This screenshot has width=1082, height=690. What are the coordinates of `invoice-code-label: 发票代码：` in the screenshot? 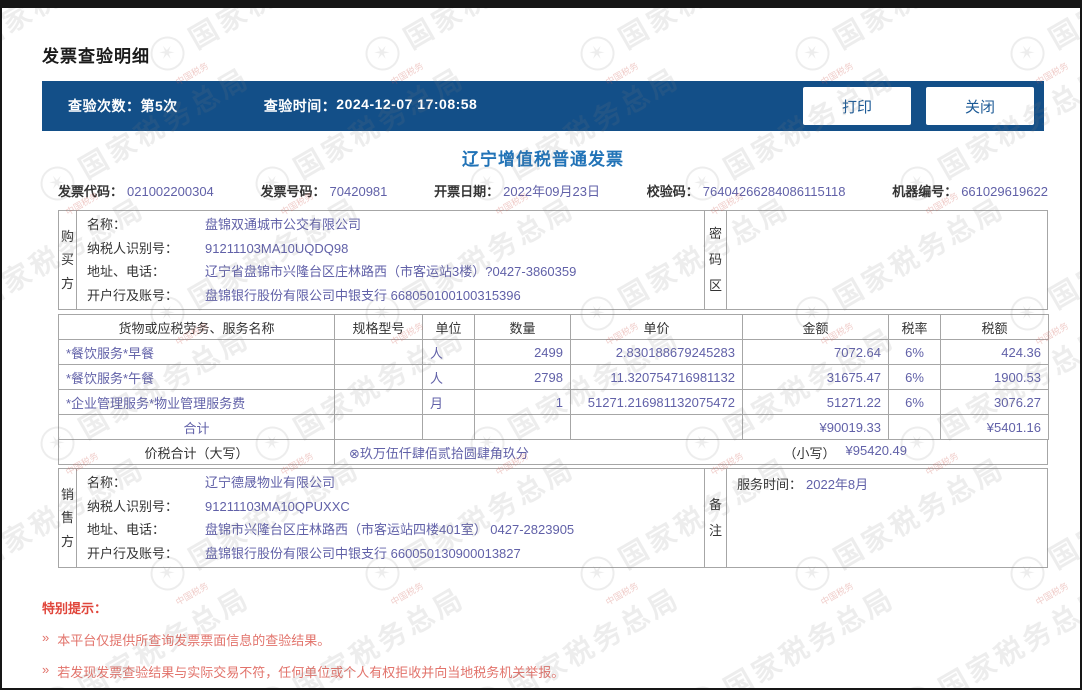 It's located at (91, 191).